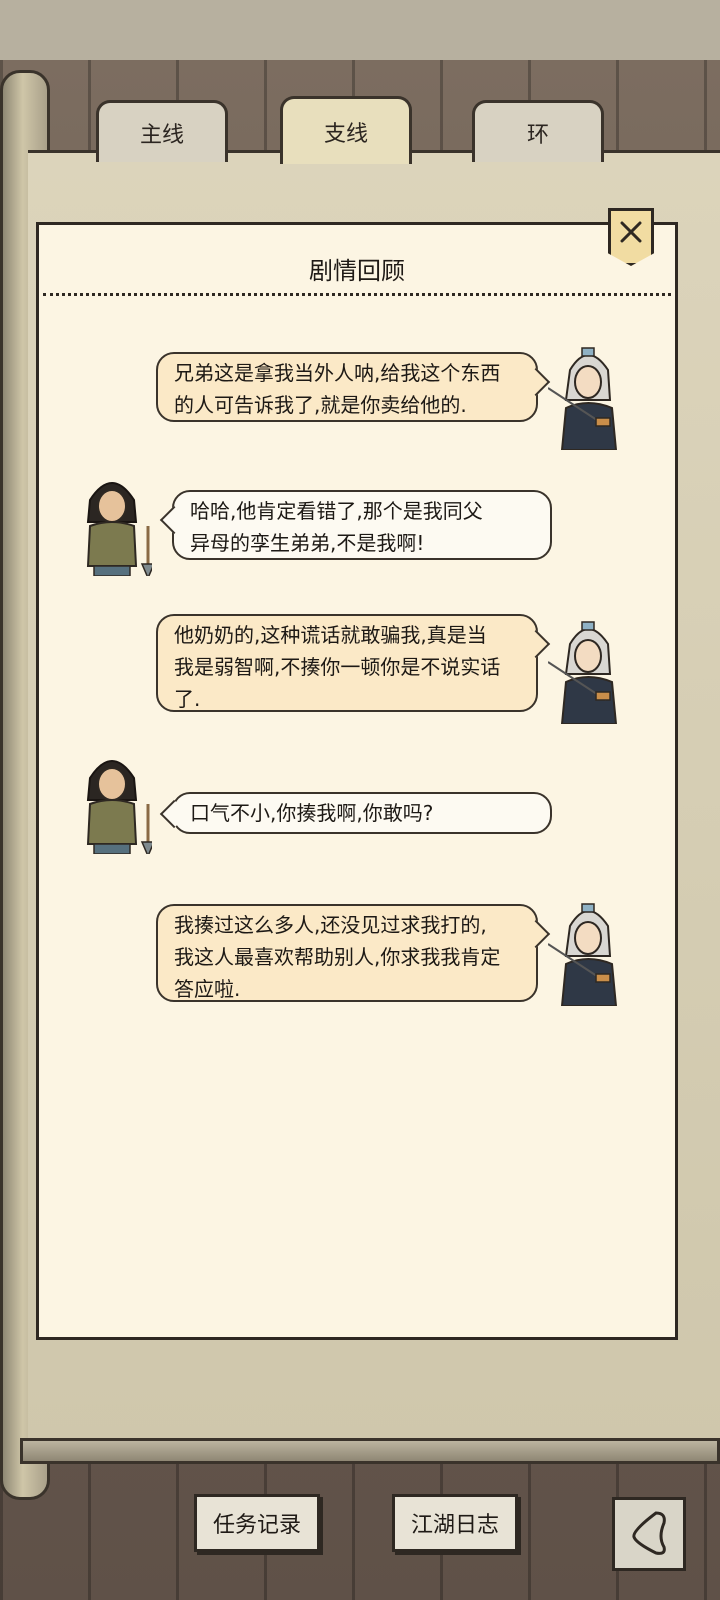  Describe the element at coordinates (257, 1523) in the screenshot. I see `task-log-button: 任务记录` at that location.